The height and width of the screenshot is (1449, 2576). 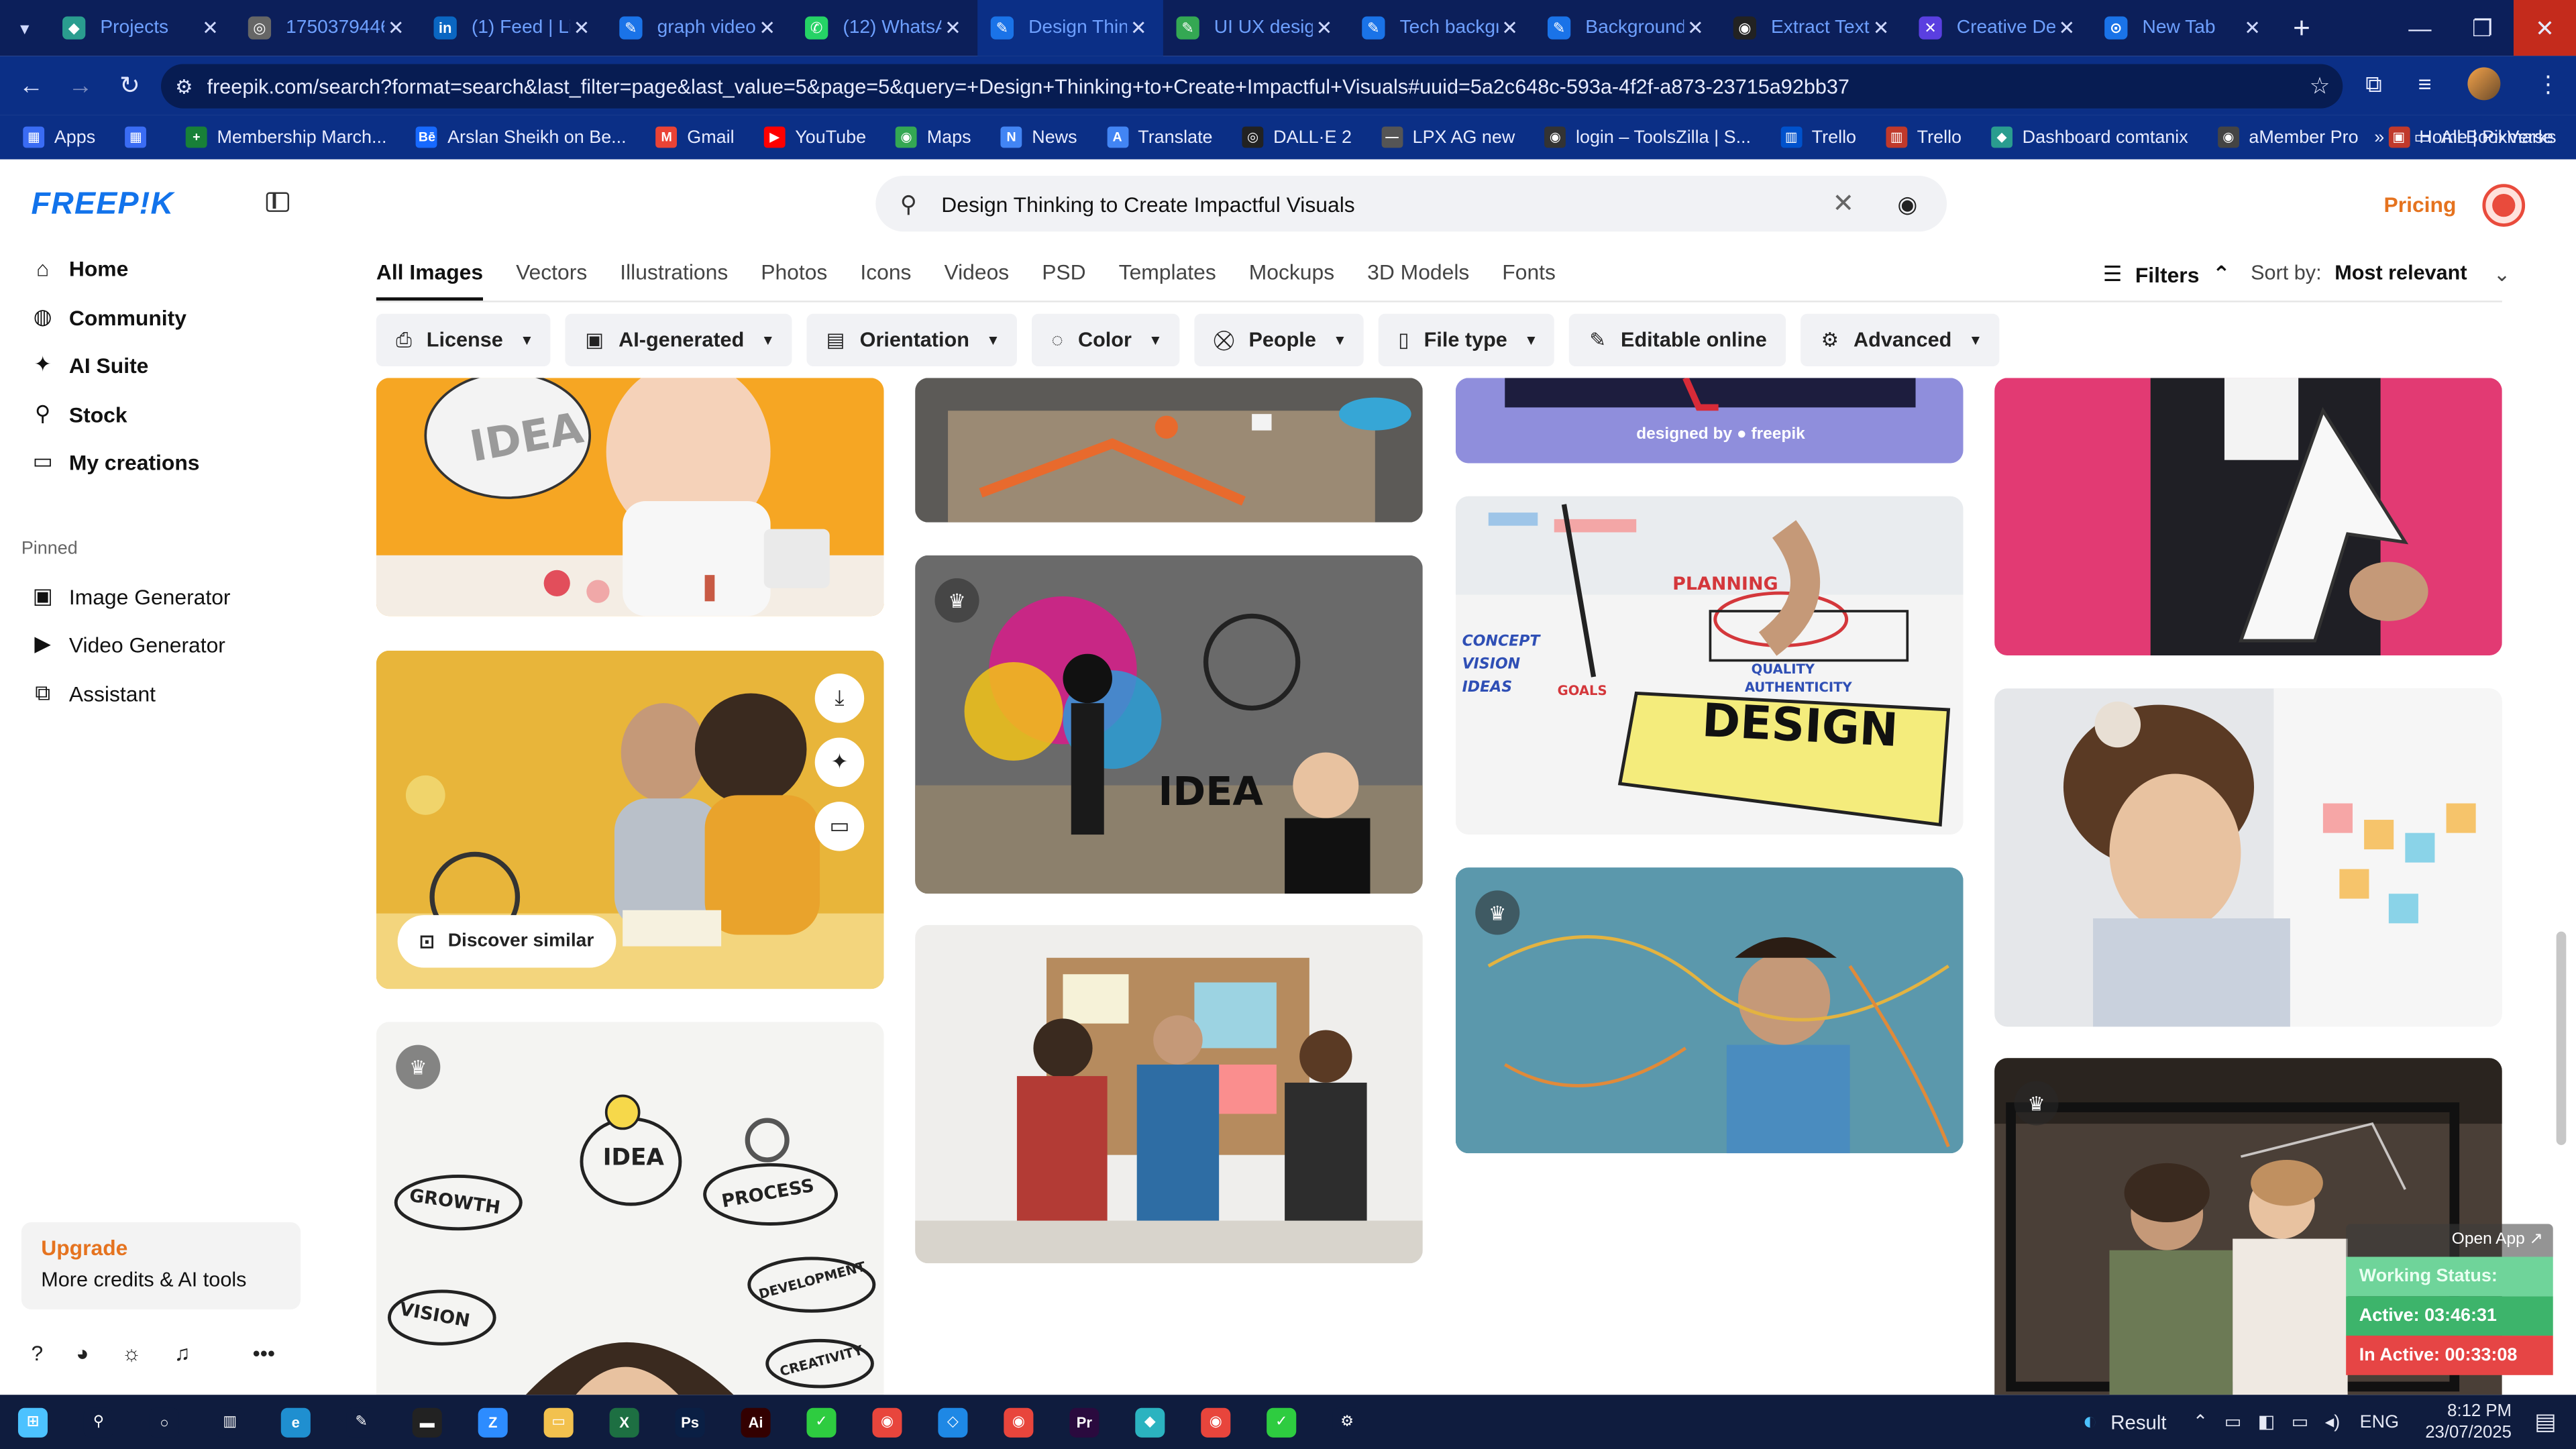 I want to click on taskbar-app-cortana: ○, so click(x=164, y=1422).